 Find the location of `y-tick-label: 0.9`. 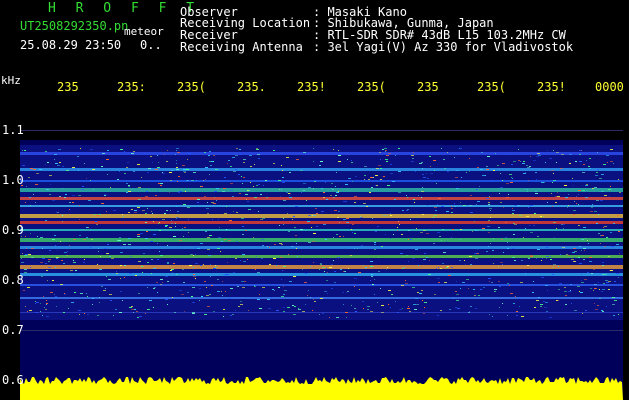

y-tick-label: 0.9 is located at coordinates (13, 230).